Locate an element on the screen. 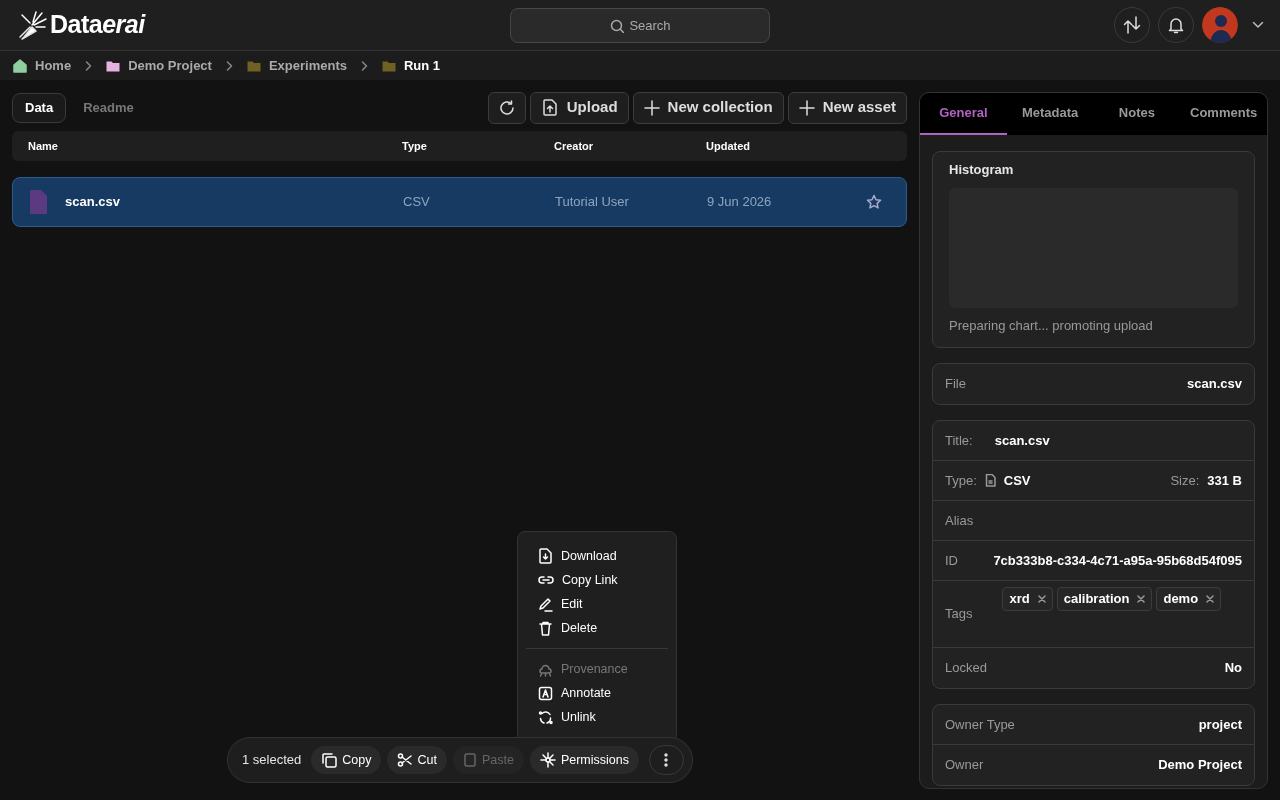 The height and width of the screenshot is (800, 1280). menu-item: Delete is located at coordinates (597, 628).